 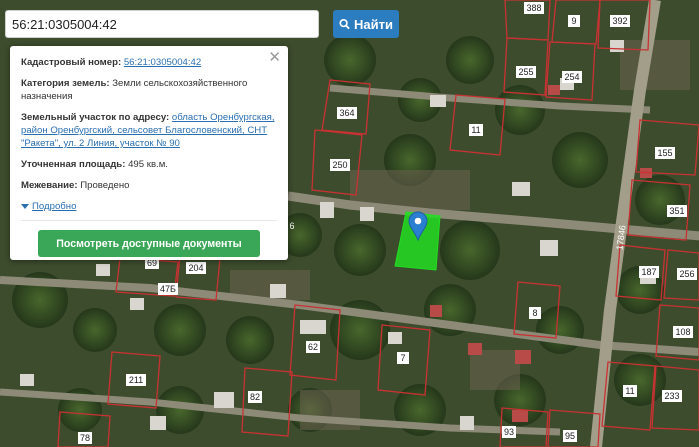 I want to click on close-icon: ✕, so click(x=274, y=57).